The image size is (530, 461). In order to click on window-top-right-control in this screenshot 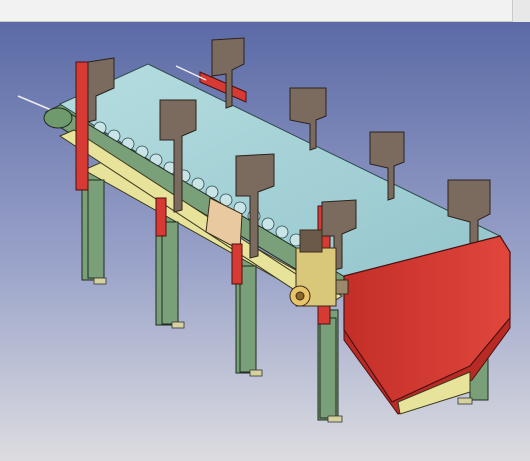, I will do `click(521, 11)`.